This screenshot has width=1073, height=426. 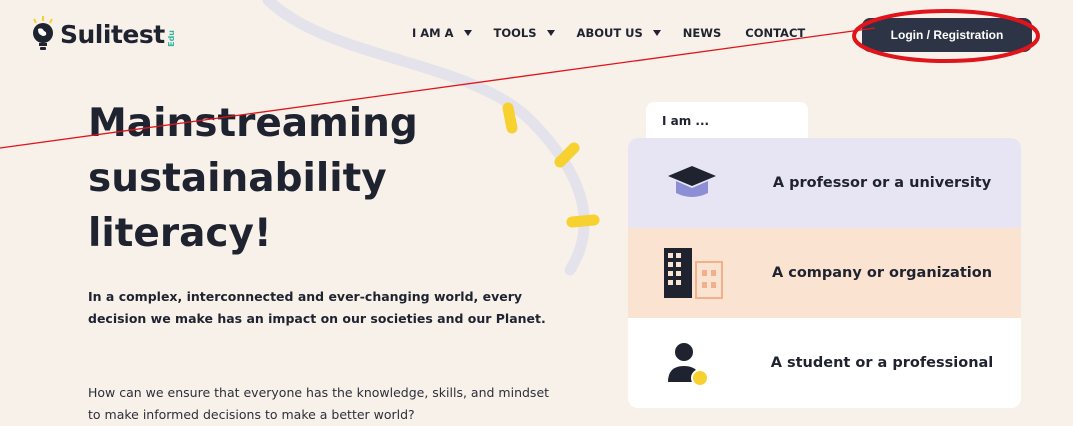 I want to click on option-company-organization: A company or organization, so click(x=824, y=273).